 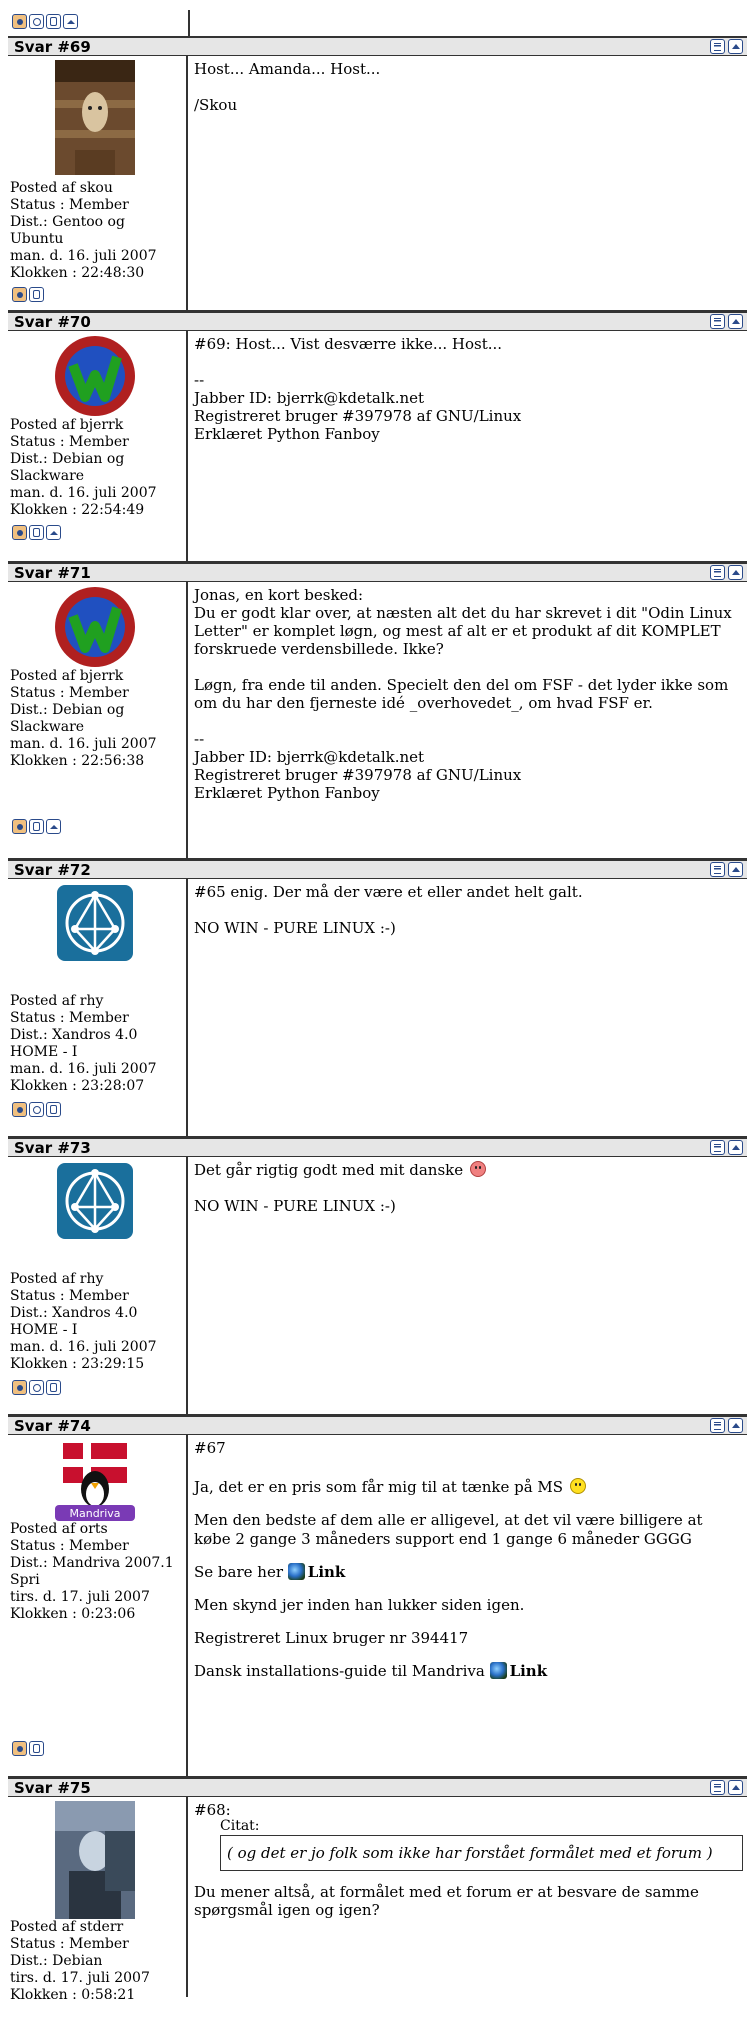 What do you see at coordinates (52, 47) in the screenshot?
I see `post-number: Svar #69` at bounding box center [52, 47].